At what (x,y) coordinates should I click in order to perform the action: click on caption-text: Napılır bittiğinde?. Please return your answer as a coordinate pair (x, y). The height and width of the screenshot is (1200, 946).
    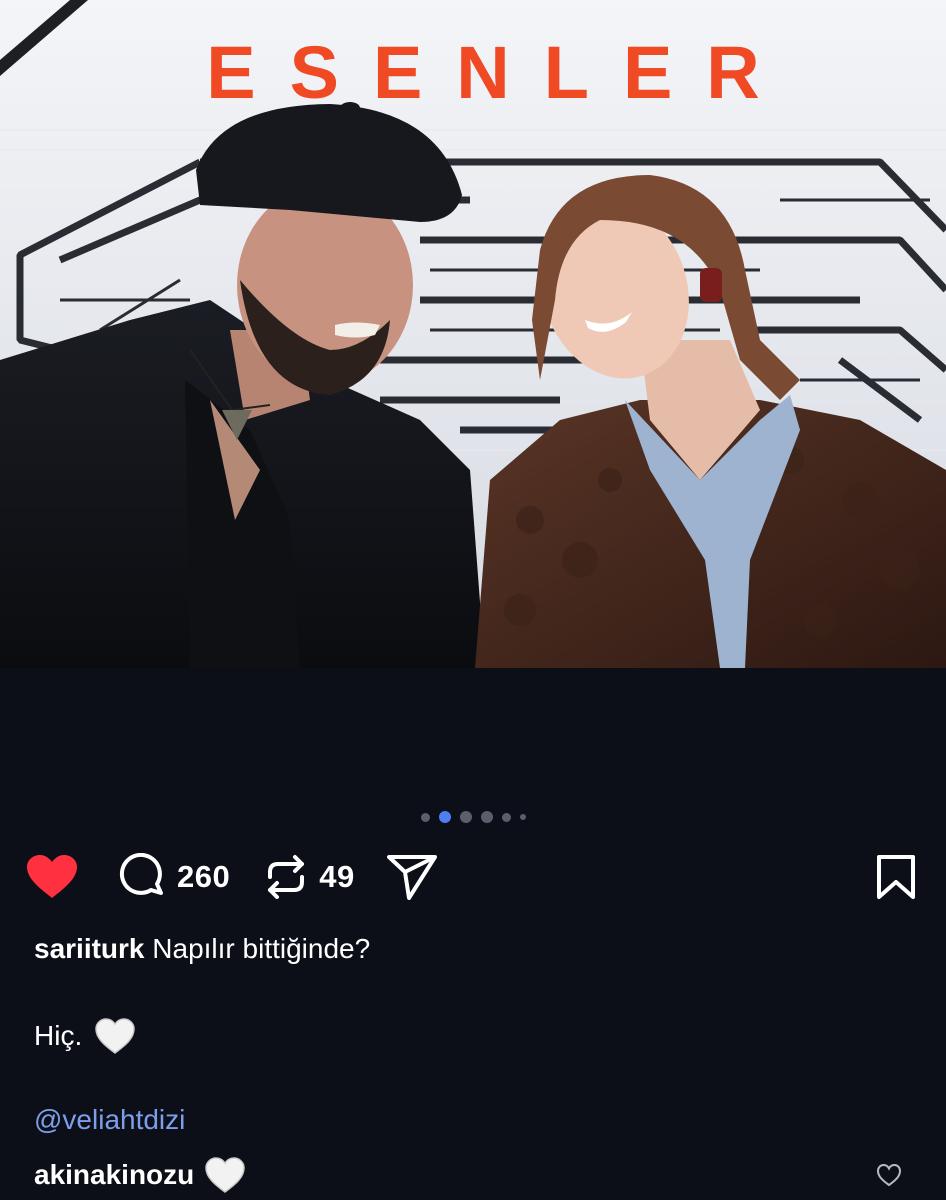
    Looking at the image, I should click on (261, 948).